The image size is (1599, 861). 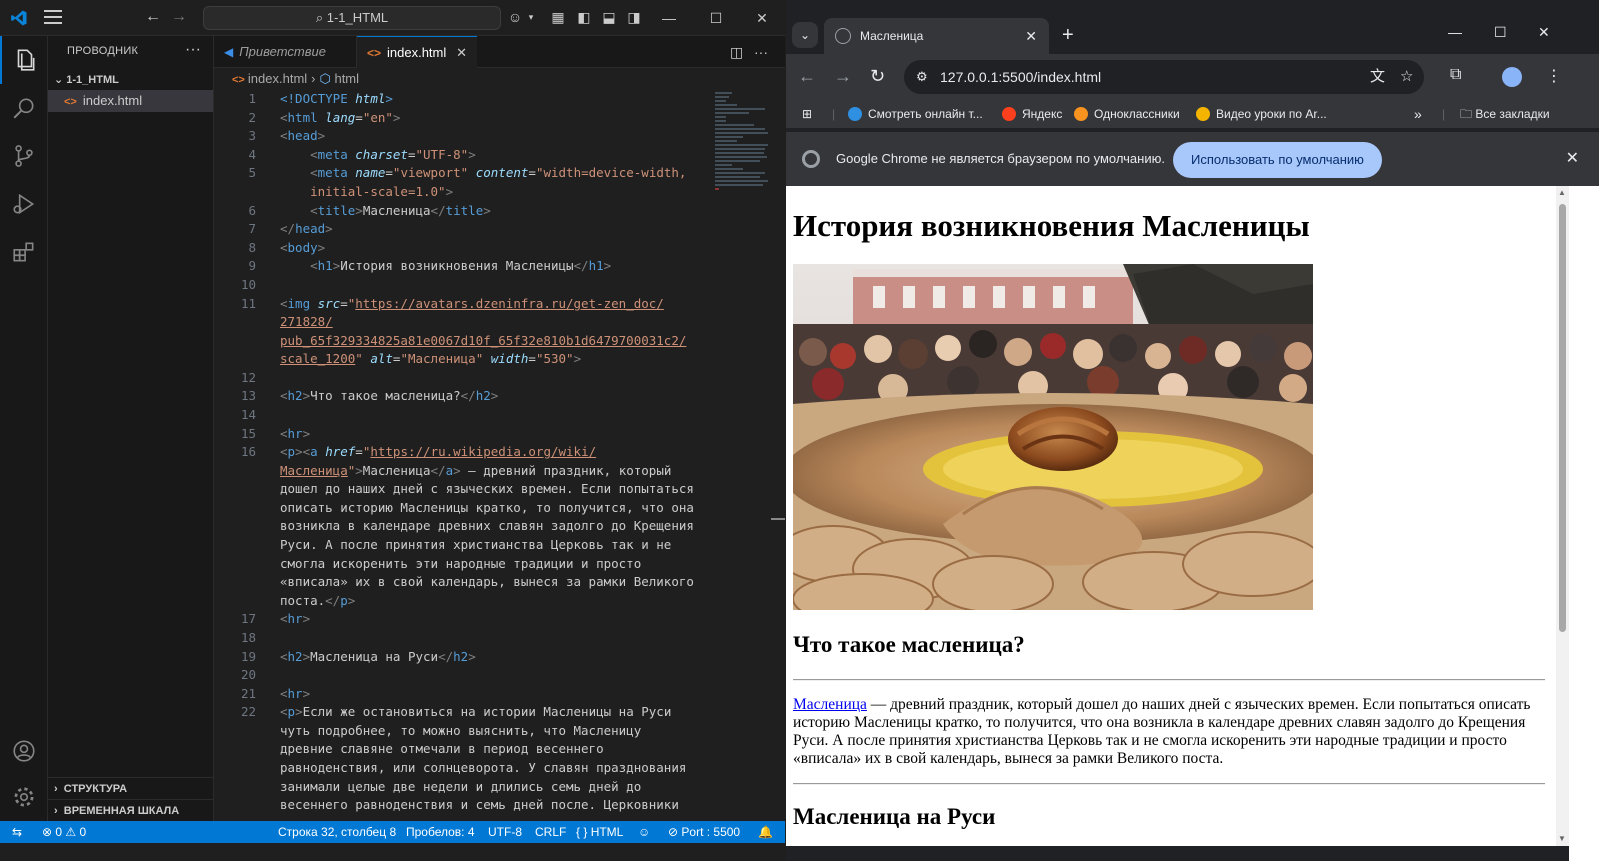 I want to click on bookmark-star-icon: ☆, so click(x=1406, y=77).